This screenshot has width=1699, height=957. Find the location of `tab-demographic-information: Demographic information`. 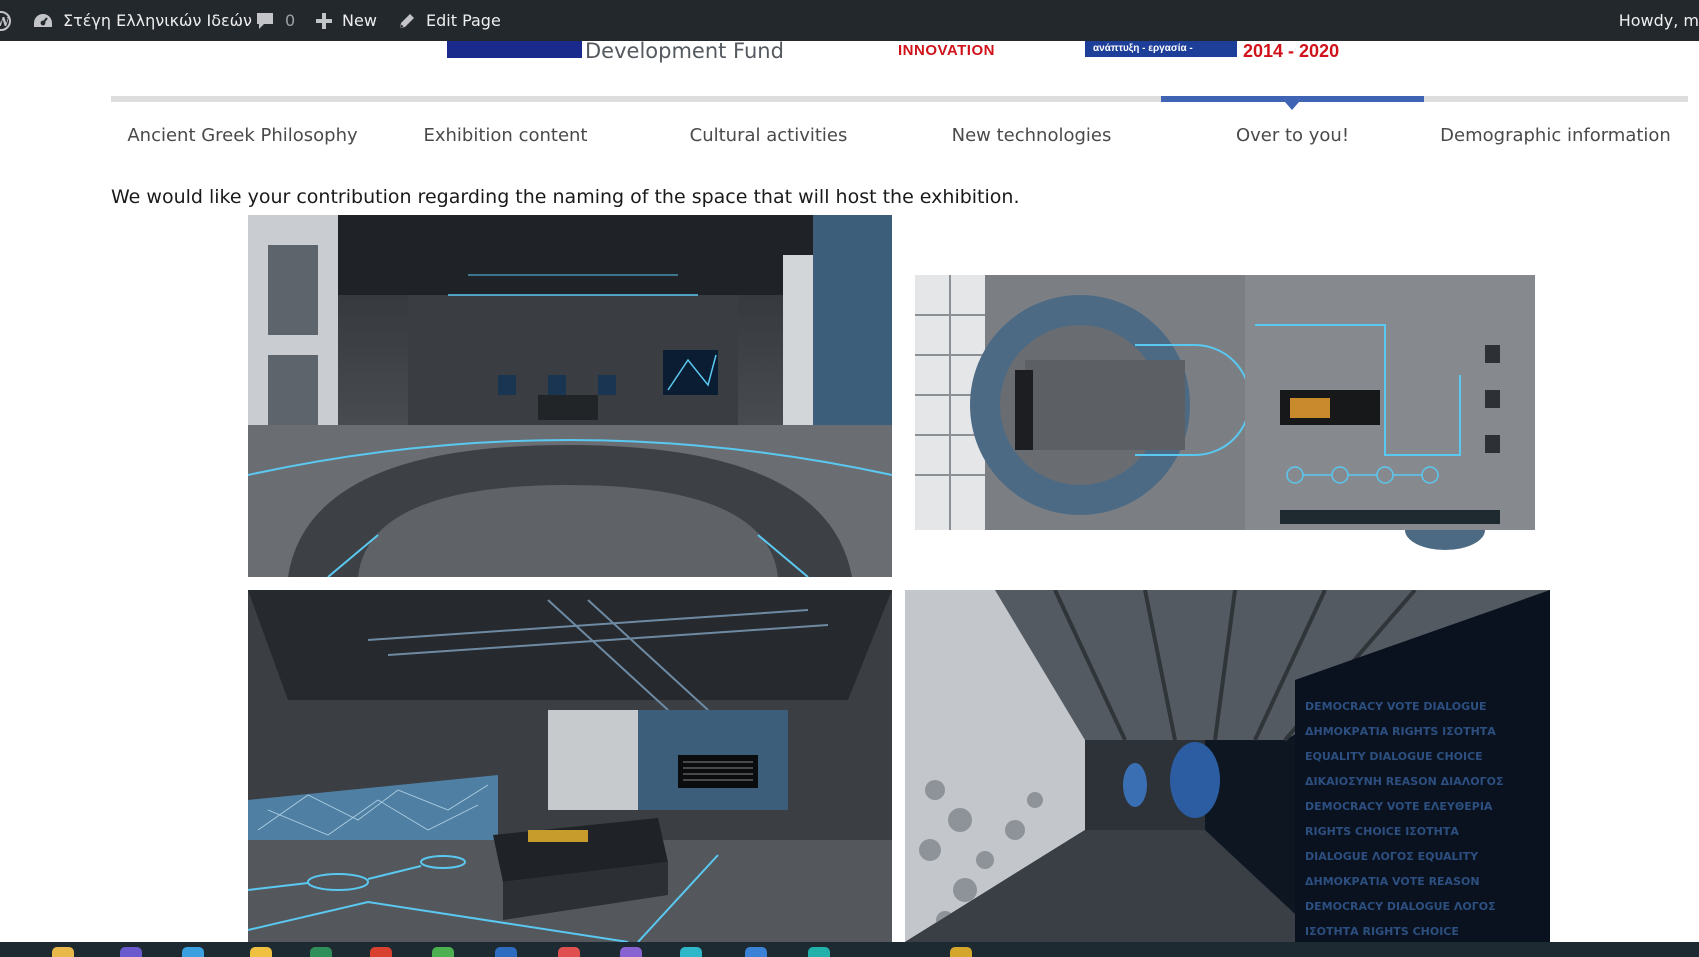

tab-demographic-information: Demographic information is located at coordinates (1555, 136).